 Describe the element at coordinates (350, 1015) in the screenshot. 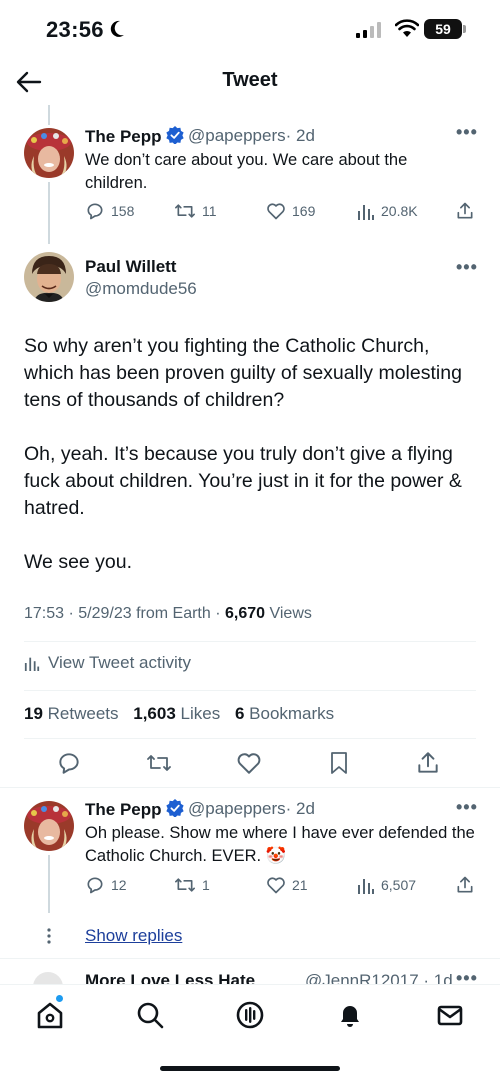

I see `notifications-bell-icon` at that location.